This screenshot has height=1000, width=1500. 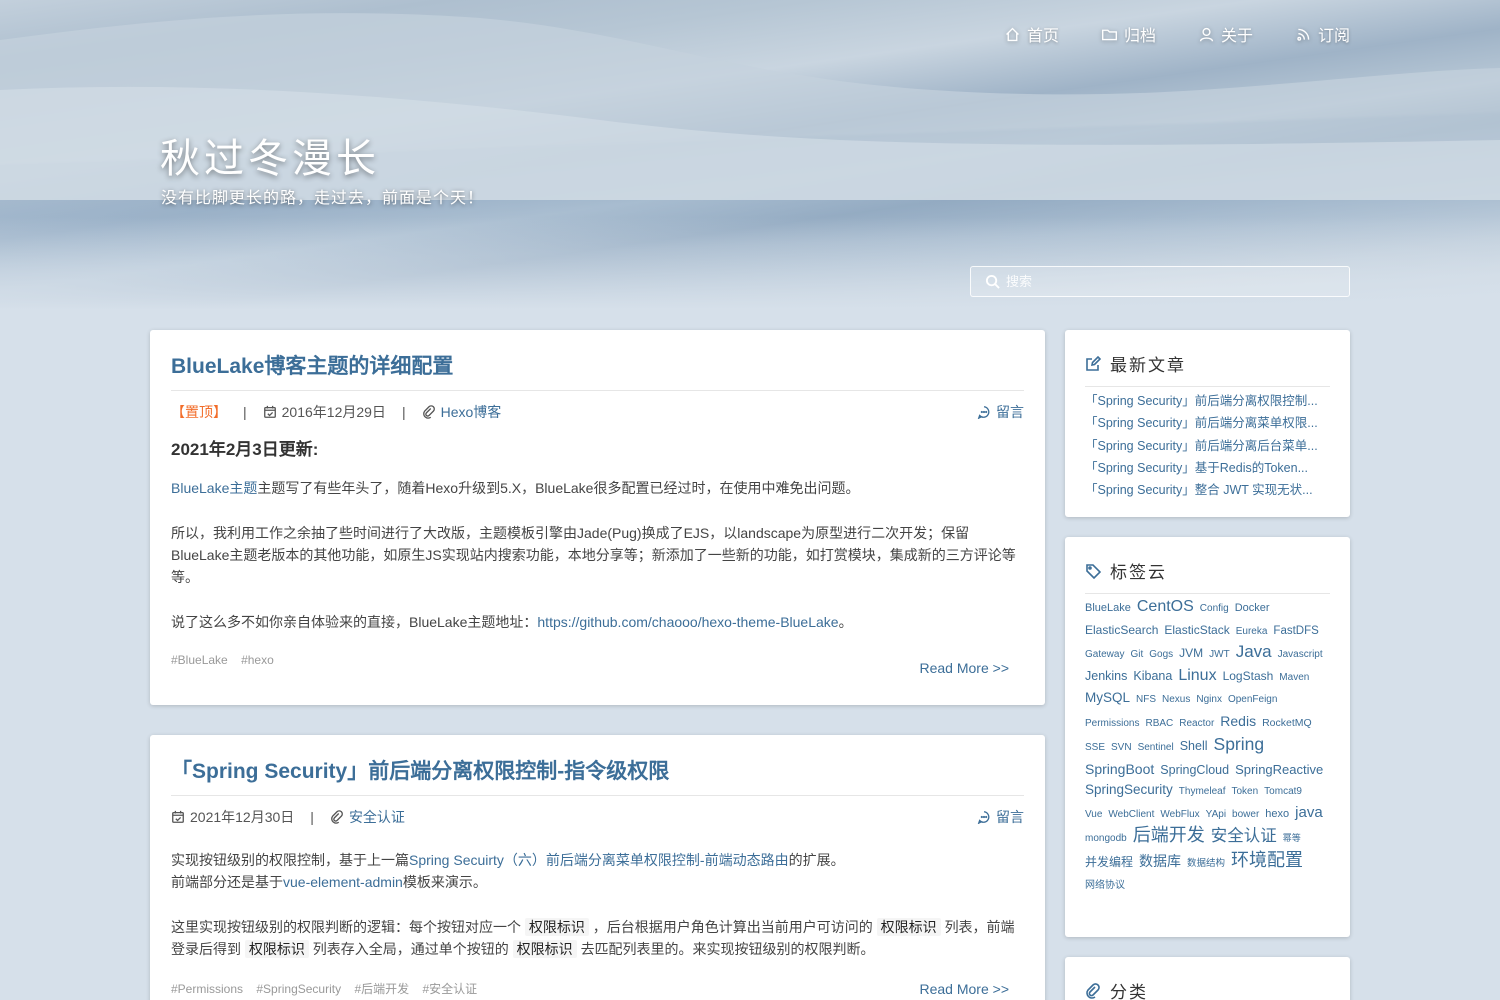 I want to click on tag-cloud-link: bower, so click(x=1245, y=815).